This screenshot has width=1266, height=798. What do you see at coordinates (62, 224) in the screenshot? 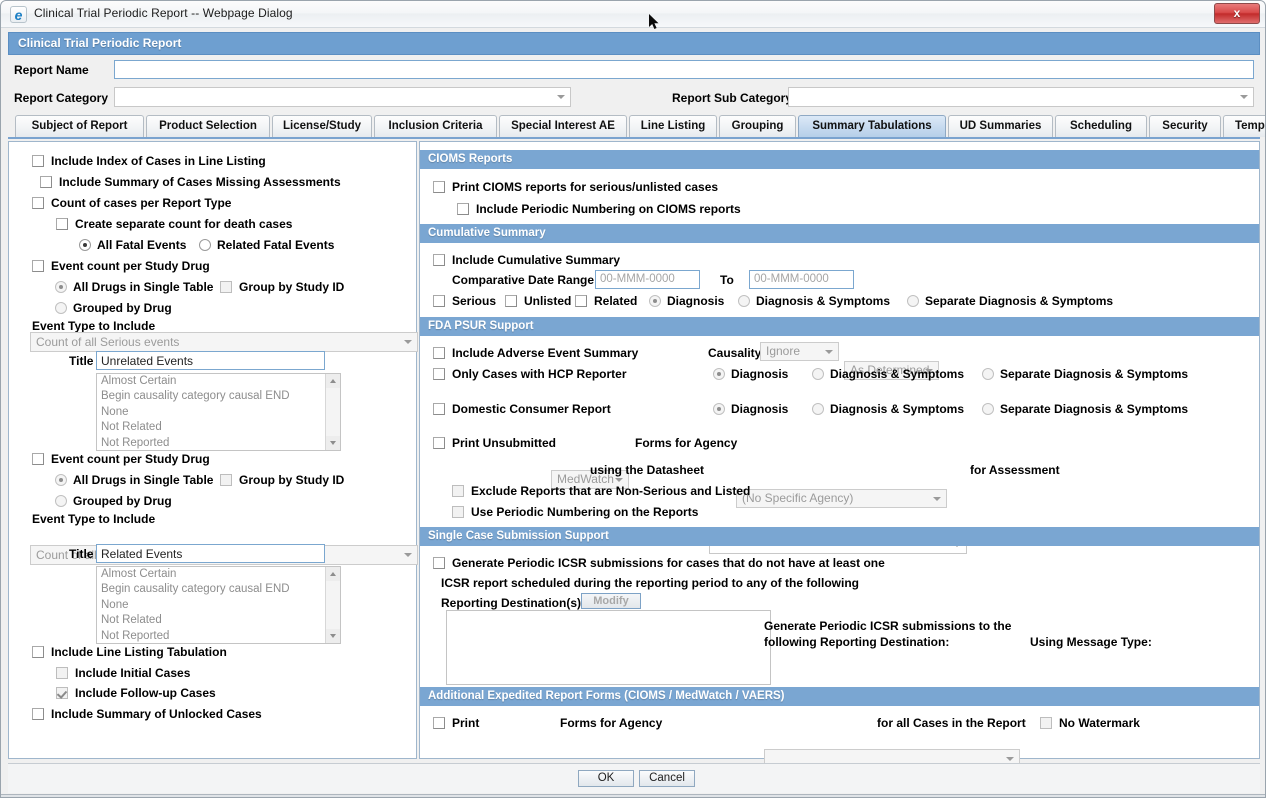
I see `checkbox-separate-death-count` at bounding box center [62, 224].